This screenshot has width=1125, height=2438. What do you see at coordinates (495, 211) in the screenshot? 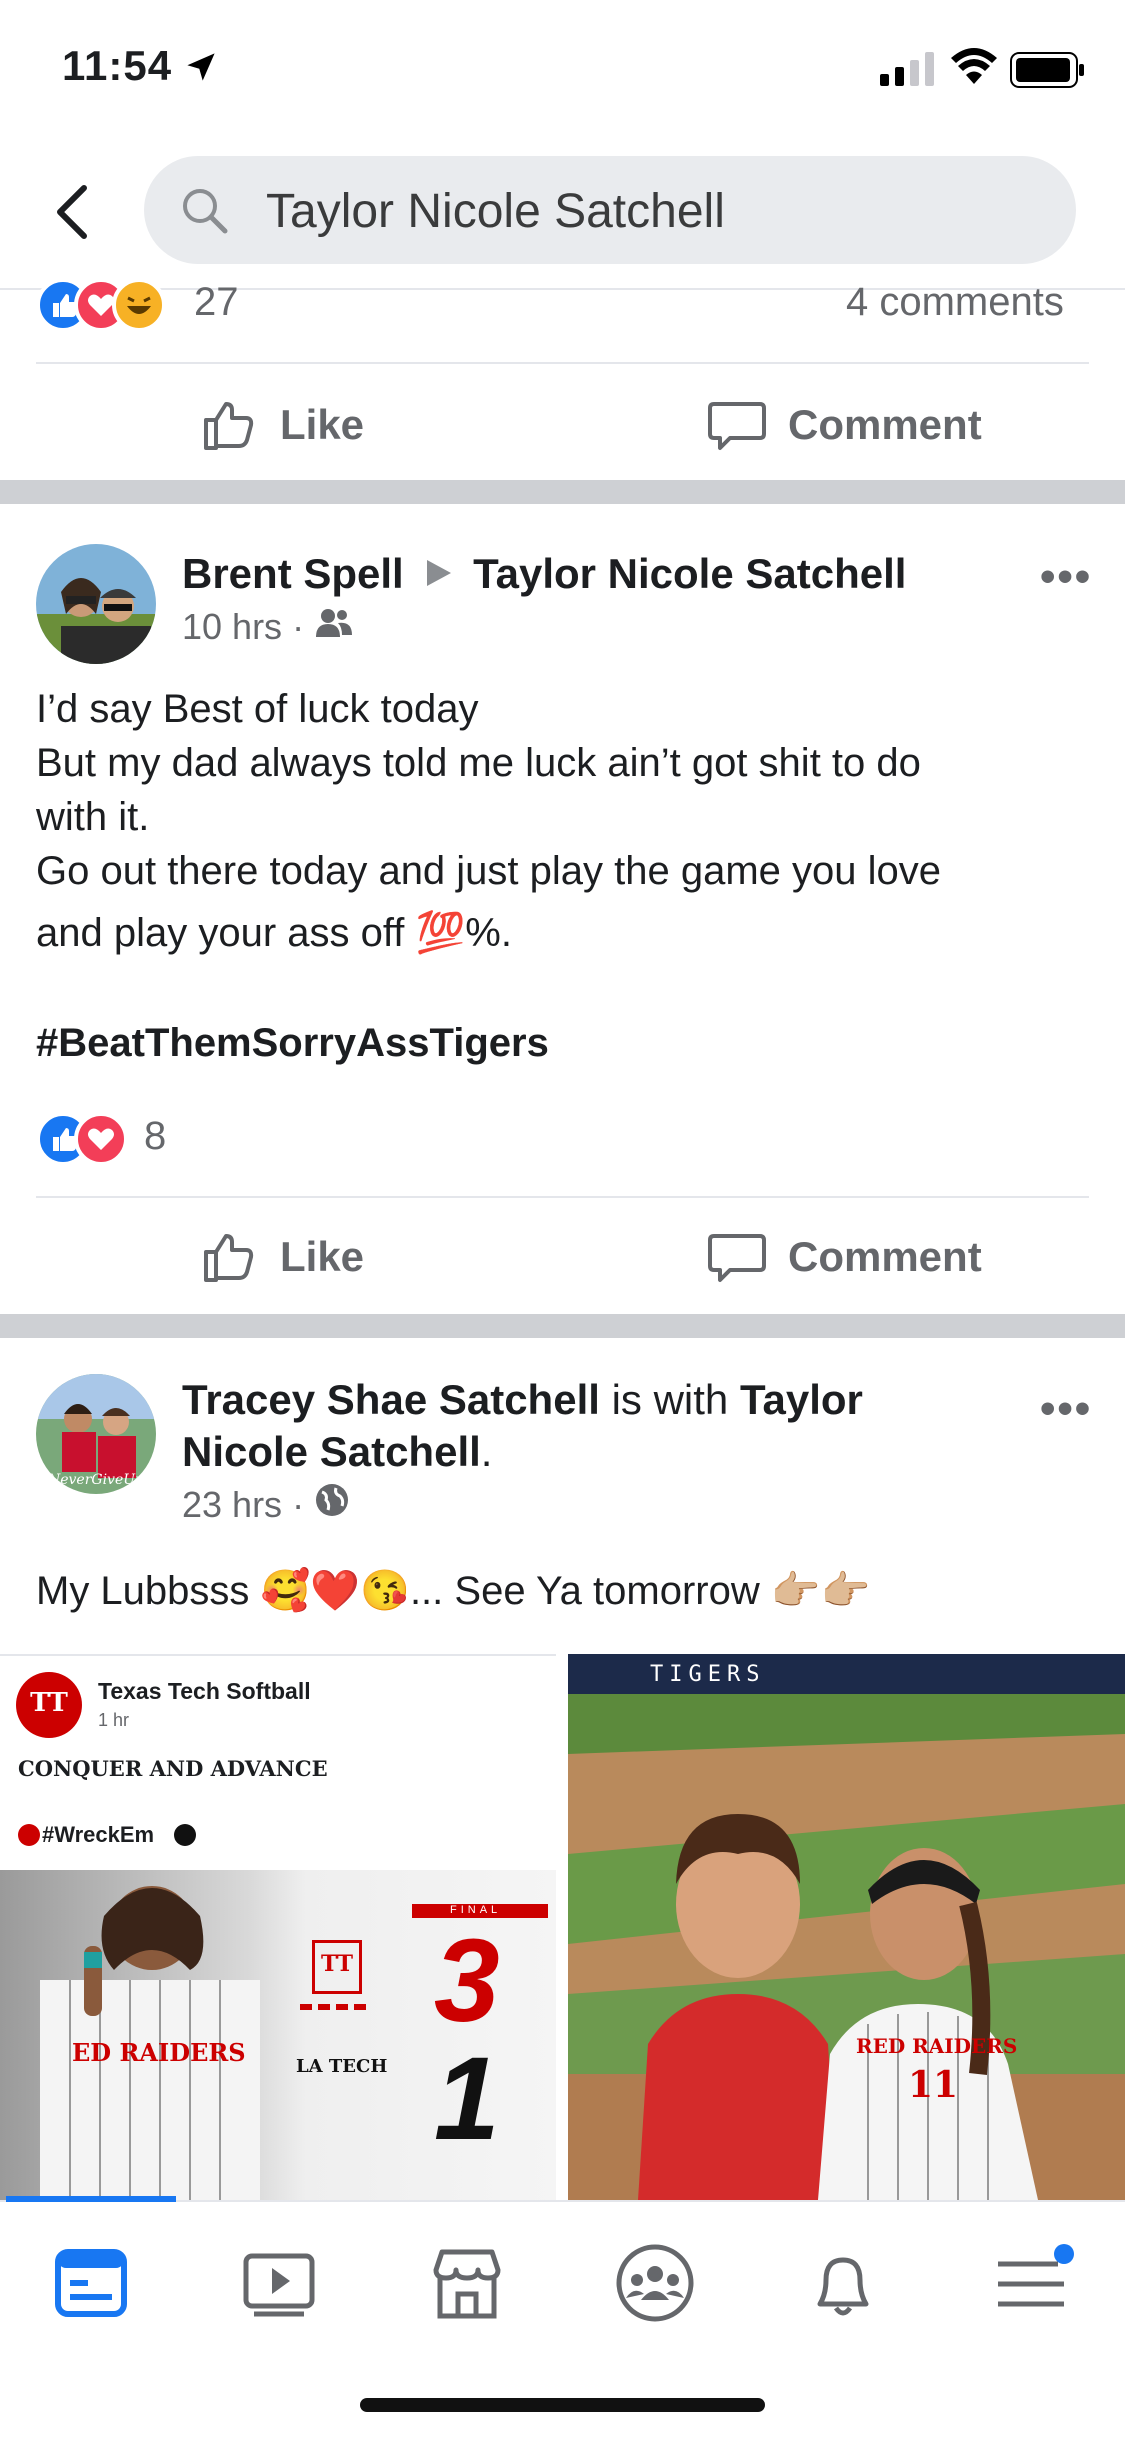
I see `search-query: Taylor Nicole Satchell` at bounding box center [495, 211].